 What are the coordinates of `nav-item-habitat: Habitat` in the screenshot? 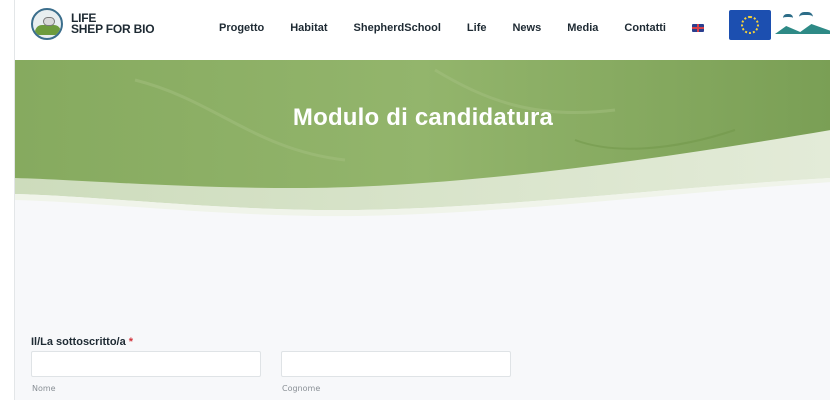 It's located at (308, 28).